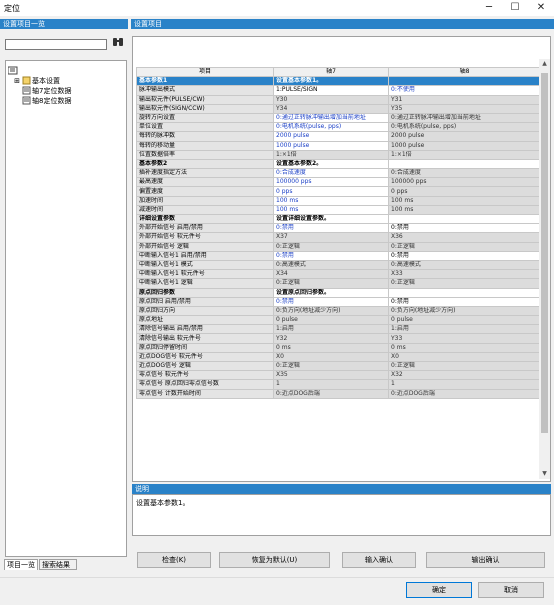  What do you see at coordinates (331, 145) in the screenshot?
I see `axis7-value: 1000 pulse` at bounding box center [331, 145].